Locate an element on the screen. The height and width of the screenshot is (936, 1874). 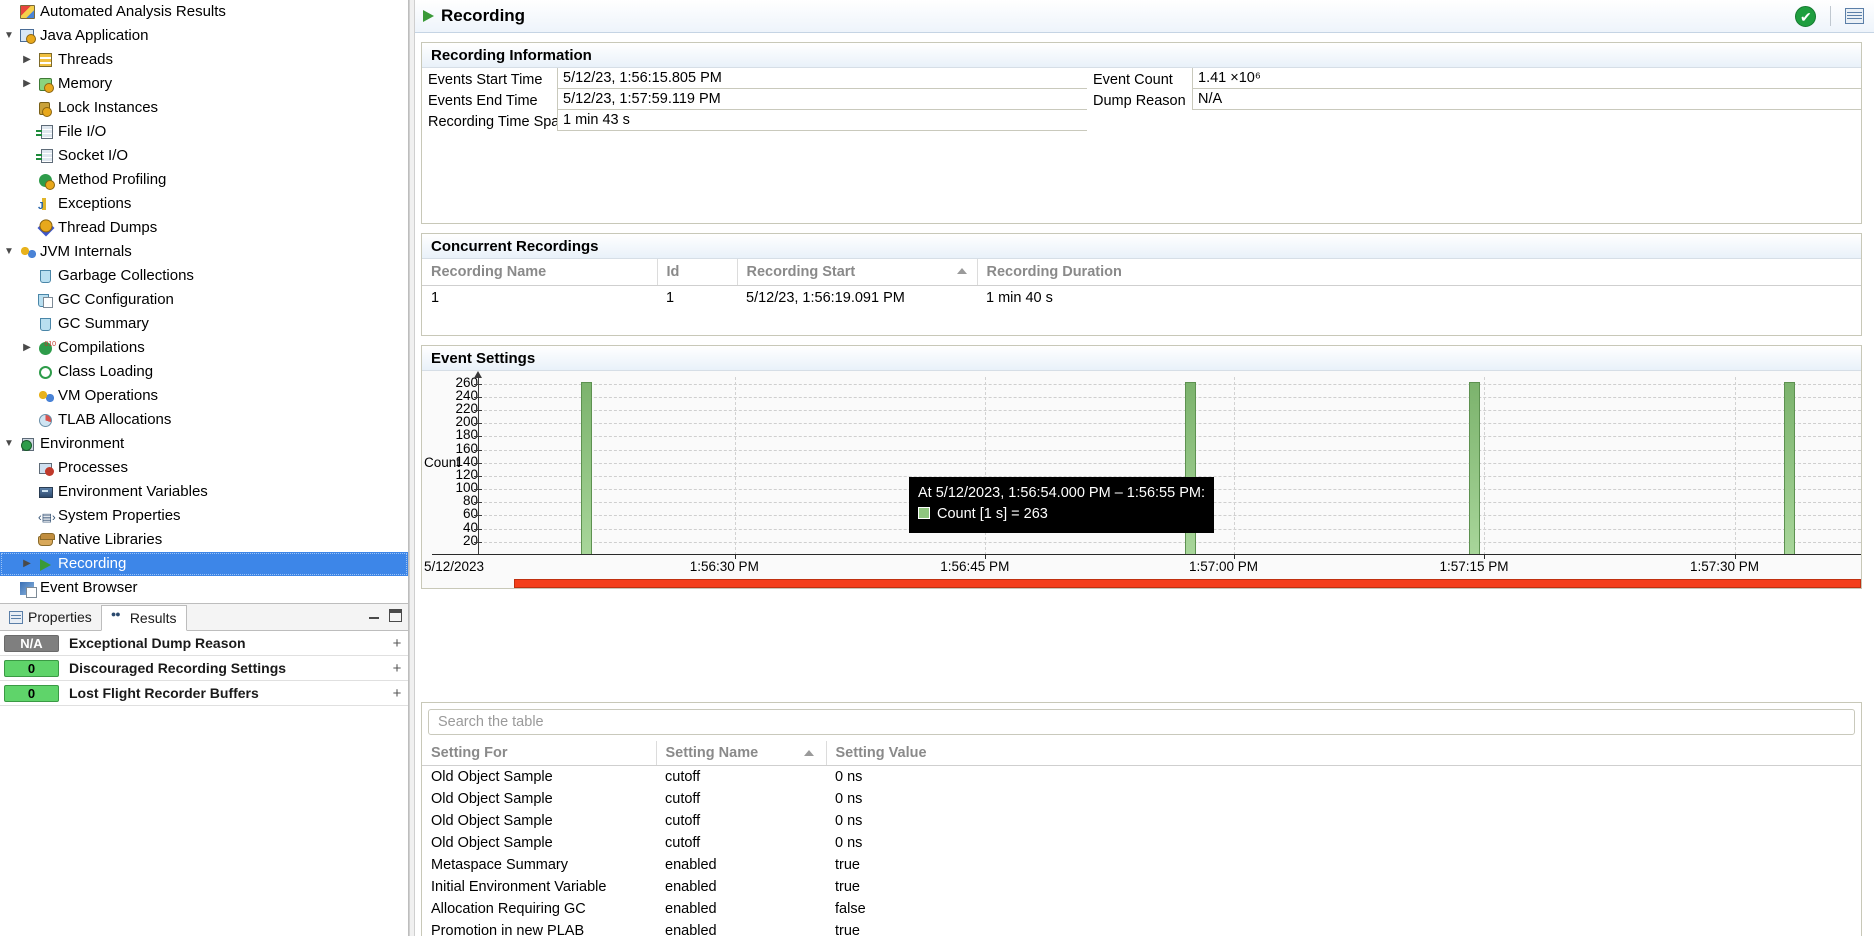
table-row: Allocation Requiring GC enabled false is located at coordinates (1141, 909).